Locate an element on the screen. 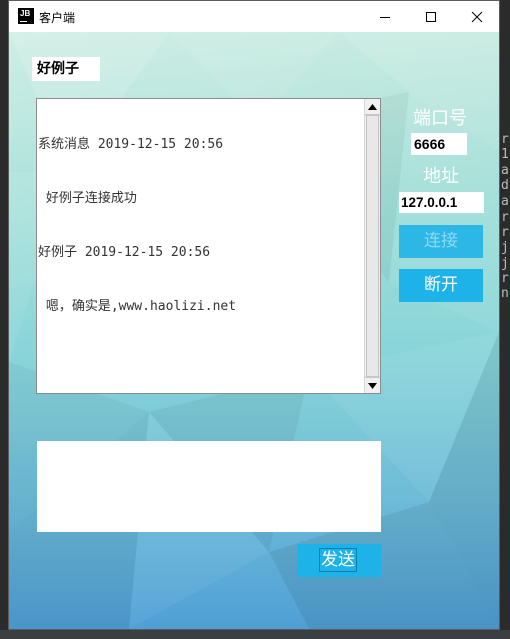  scrollbar-thumb is located at coordinates (372, 246).